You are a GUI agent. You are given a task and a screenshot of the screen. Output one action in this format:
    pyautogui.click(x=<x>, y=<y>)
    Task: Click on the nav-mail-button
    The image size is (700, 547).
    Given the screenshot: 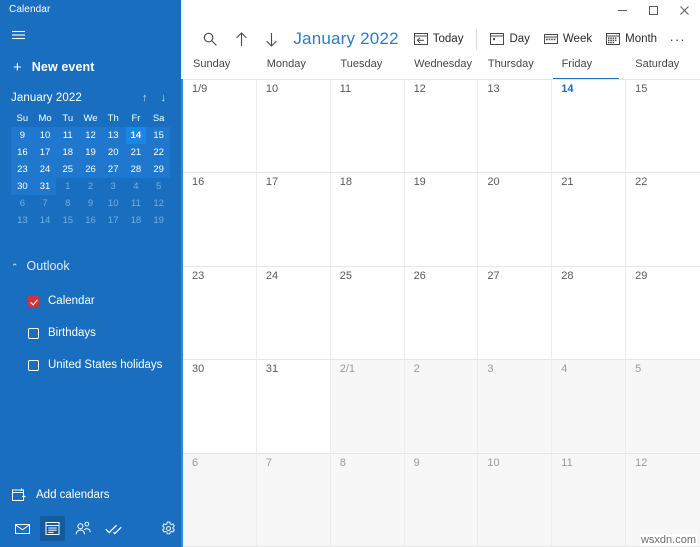 What is the action you would take?
    pyautogui.click(x=22, y=528)
    